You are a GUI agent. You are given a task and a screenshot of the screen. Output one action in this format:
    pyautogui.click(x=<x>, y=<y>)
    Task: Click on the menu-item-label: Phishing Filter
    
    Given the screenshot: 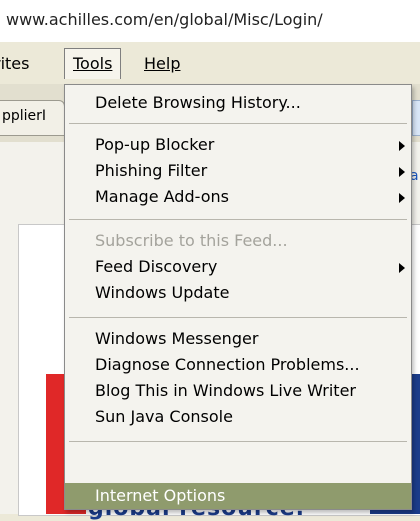 What is the action you would take?
    pyautogui.click(x=151, y=170)
    